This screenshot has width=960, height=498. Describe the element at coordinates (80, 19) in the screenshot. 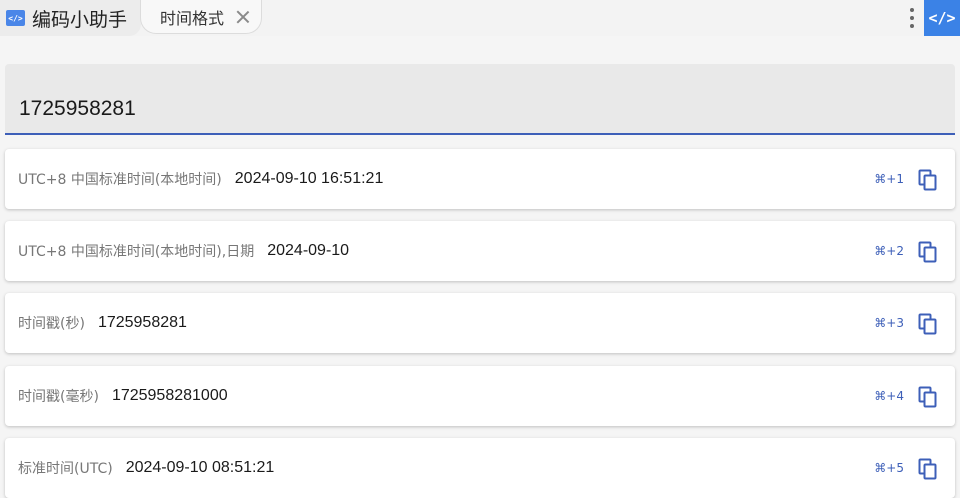

I see `app-title: 编码小助手` at that location.